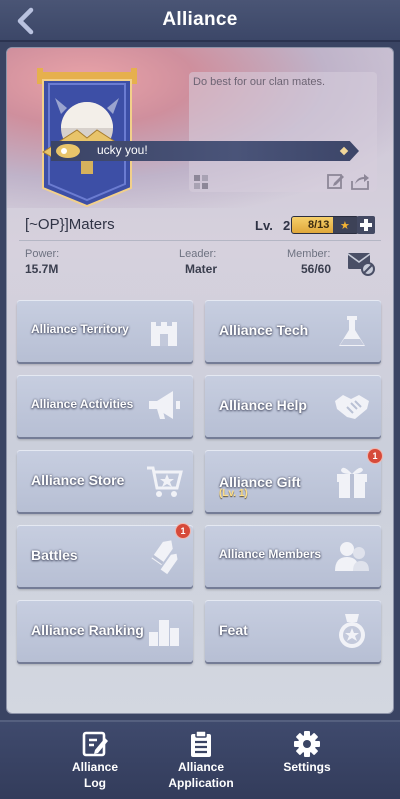  I want to click on nav-alliance-application: Alliance Application, so click(201, 760).